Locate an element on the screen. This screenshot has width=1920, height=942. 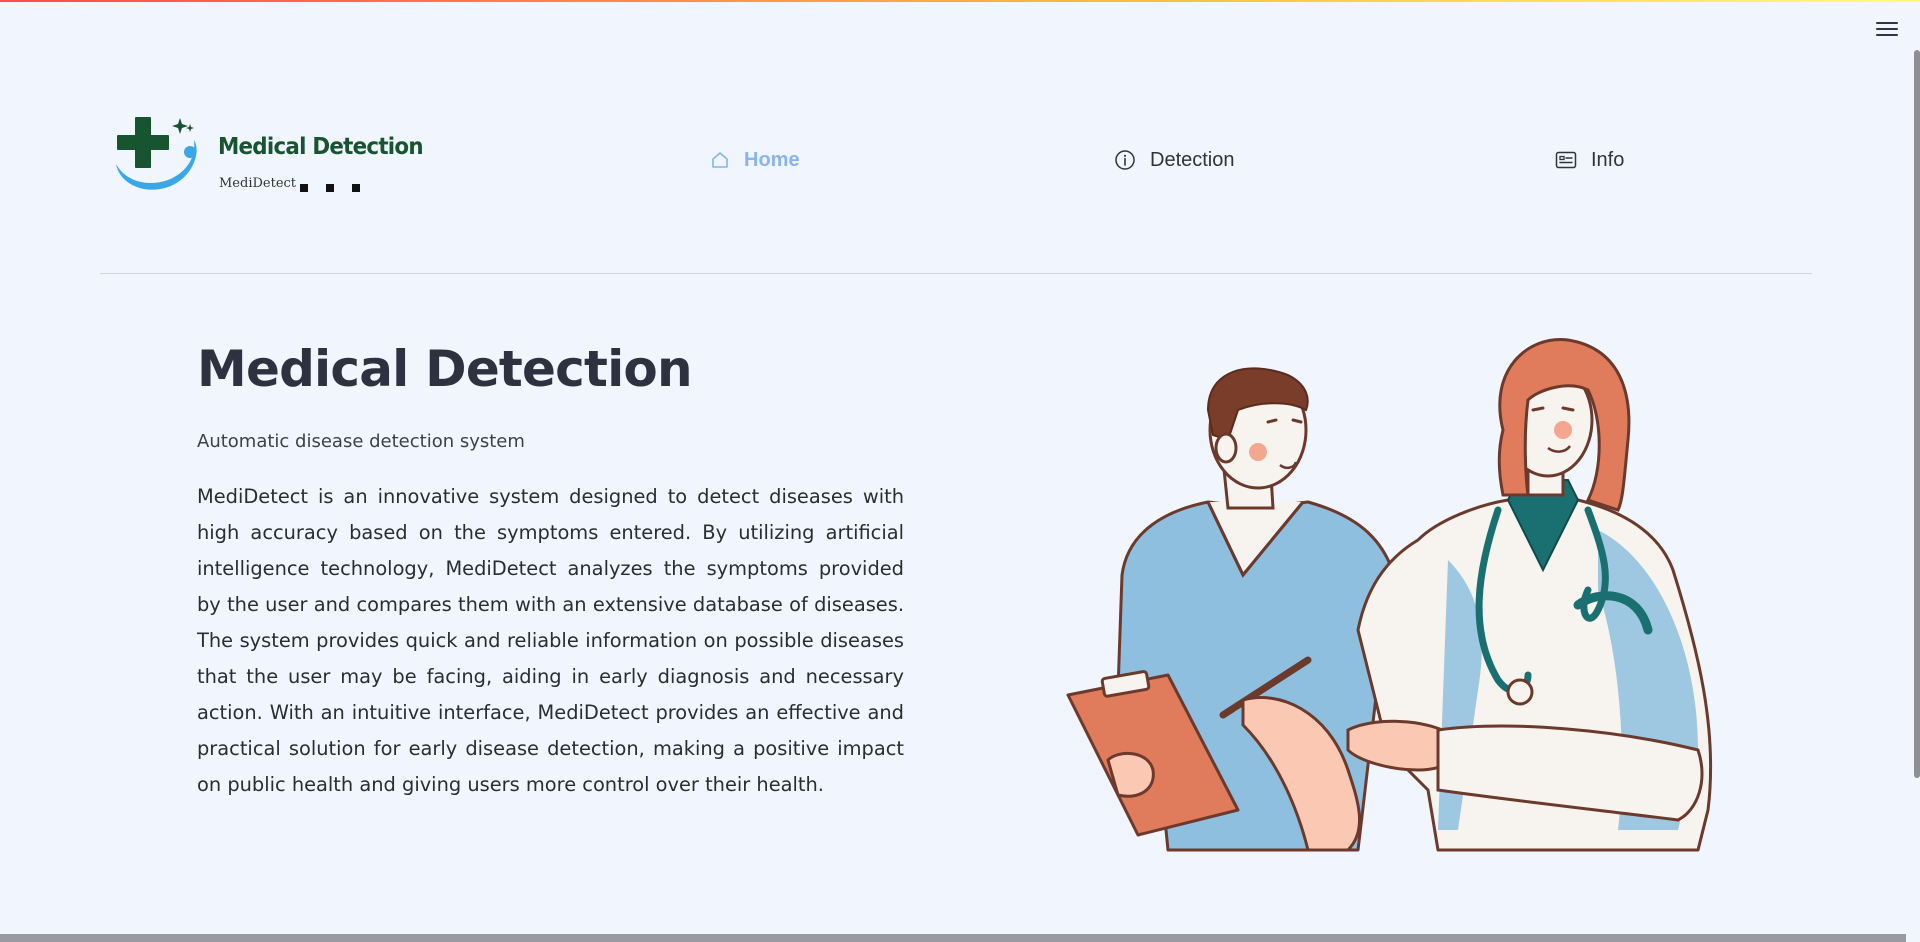
nav-detection: Detection is located at coordinates (1174, 160).